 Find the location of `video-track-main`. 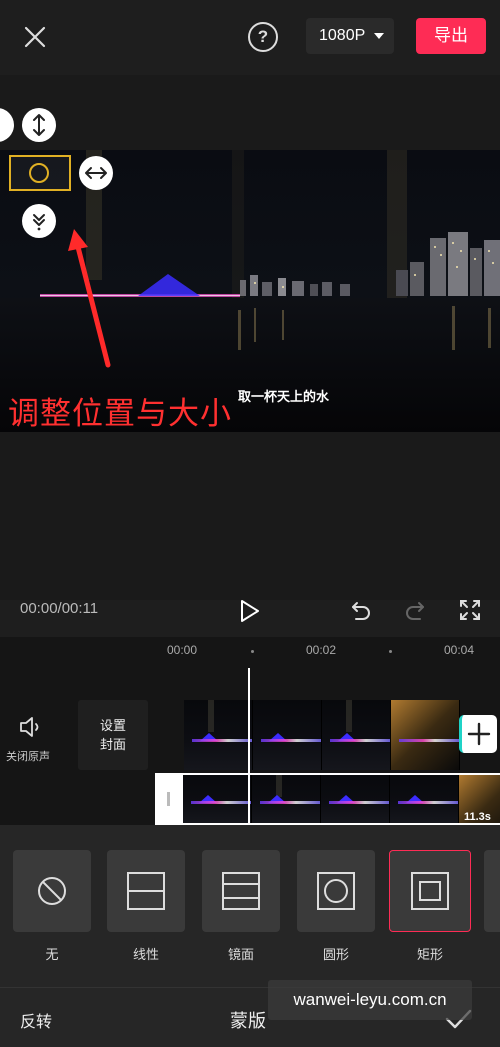

video-track-main is located at coordinates (322, 735).